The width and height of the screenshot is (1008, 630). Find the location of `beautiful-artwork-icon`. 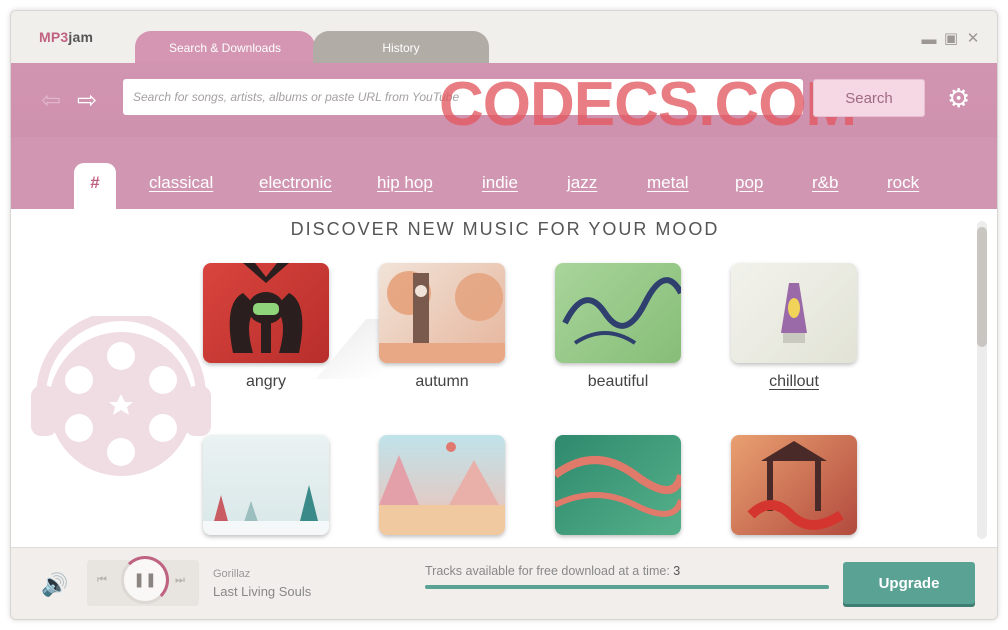

beautiful-artwork-icon is located at coordinates (621, 311).